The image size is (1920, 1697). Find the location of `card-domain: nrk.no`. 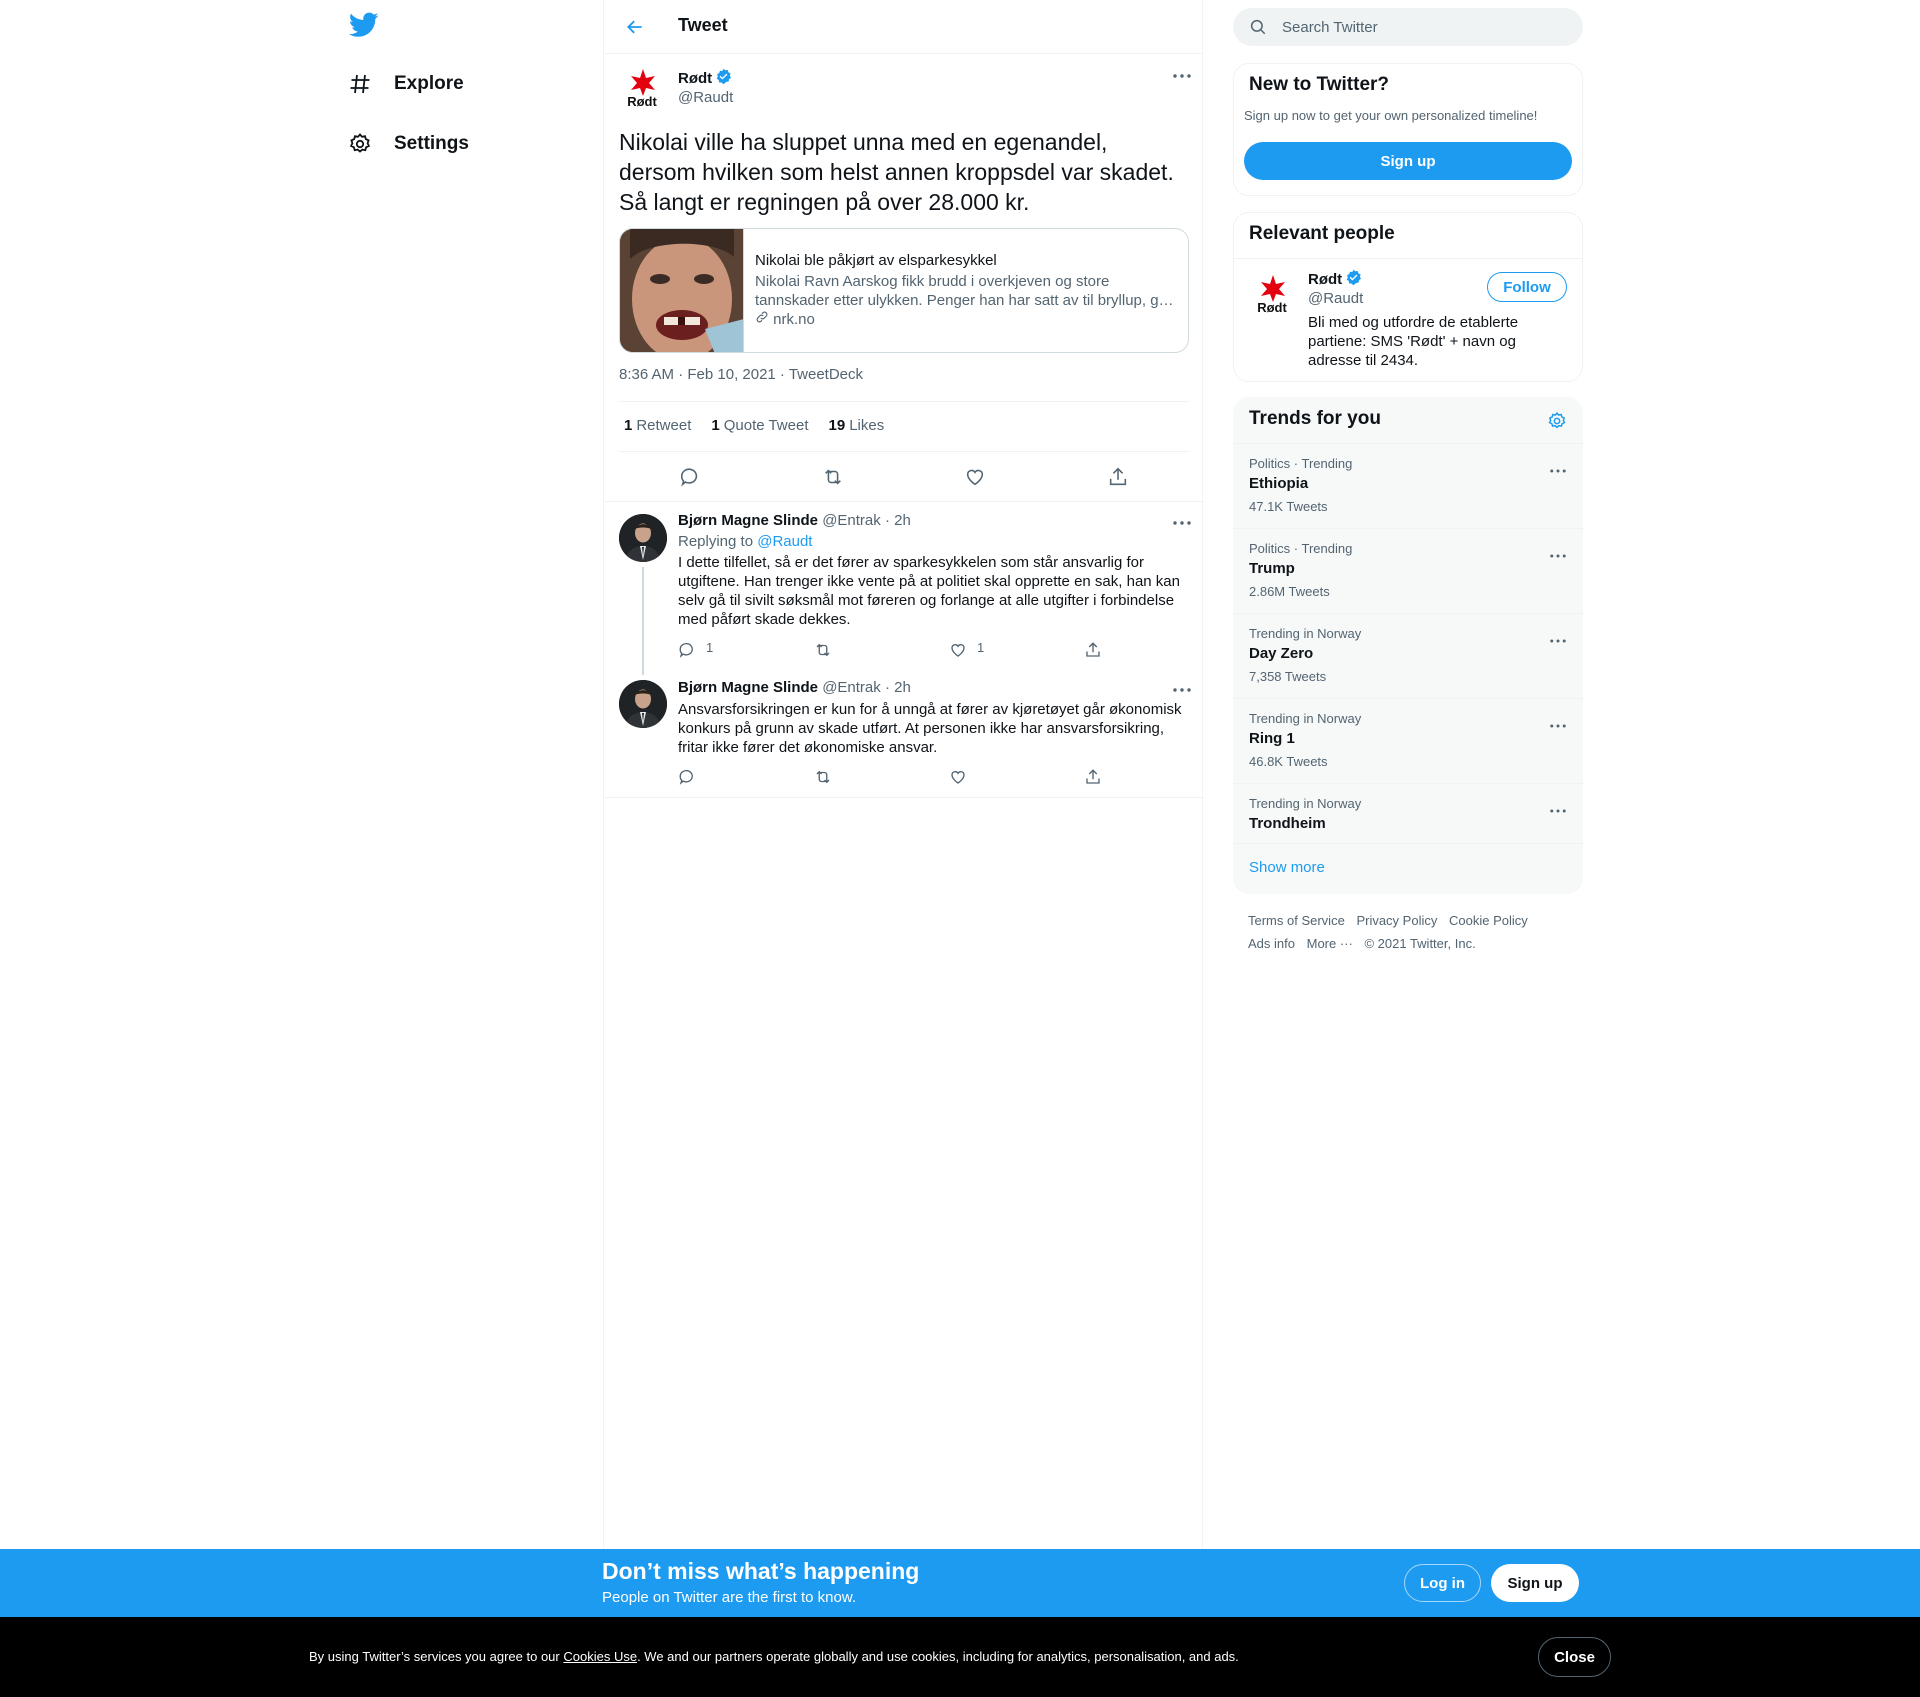

card-domain: nrk.no is located at coordinates (966, 319).